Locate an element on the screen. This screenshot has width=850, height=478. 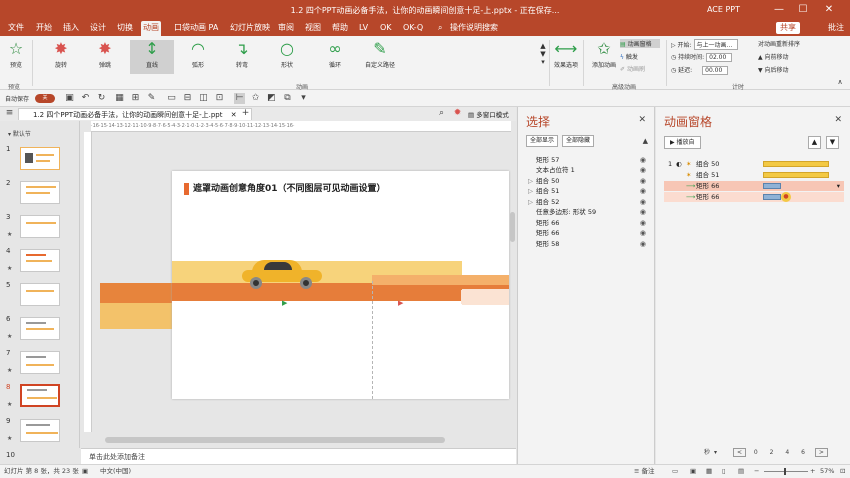
reading-view-icon: ▯ is located at coordinates (724, 471).